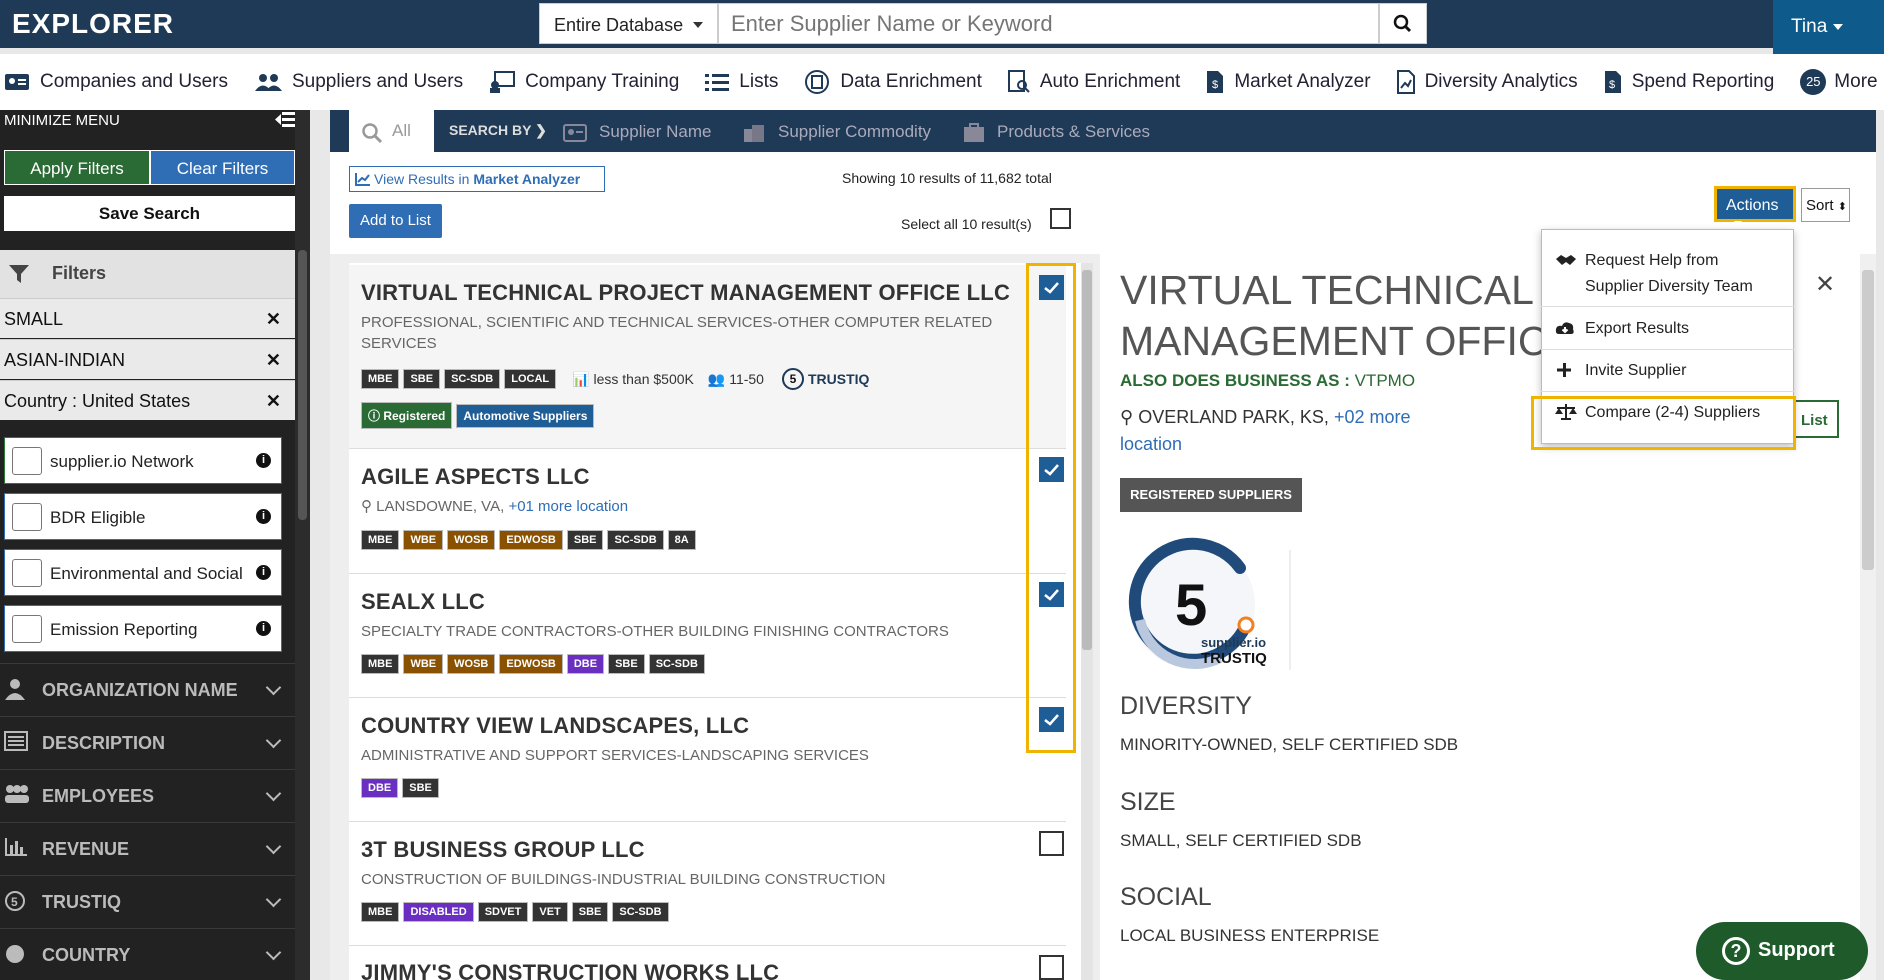  I want to click on nav-market-analyzer: $ Market Analyzer, so click(1288, 82).